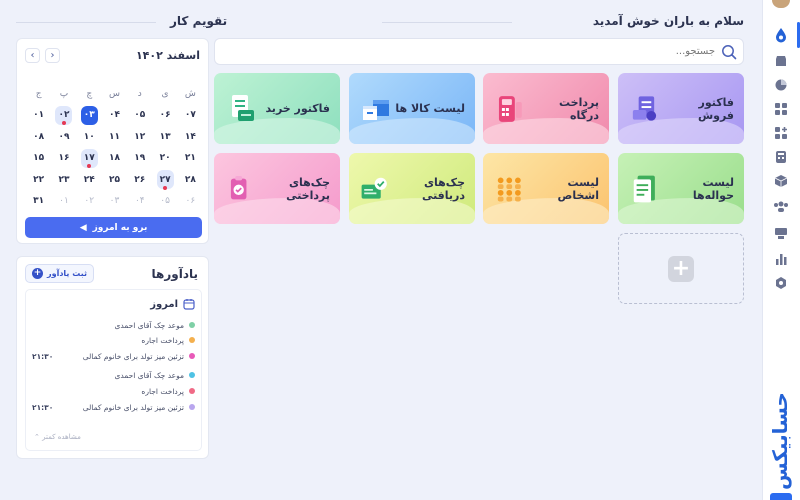 The image size is (800, 500). What do you see at coordinates (38, 137) in the screenshot?
I see `calendar-day: ۰۸` at bounding box center [38, 137].